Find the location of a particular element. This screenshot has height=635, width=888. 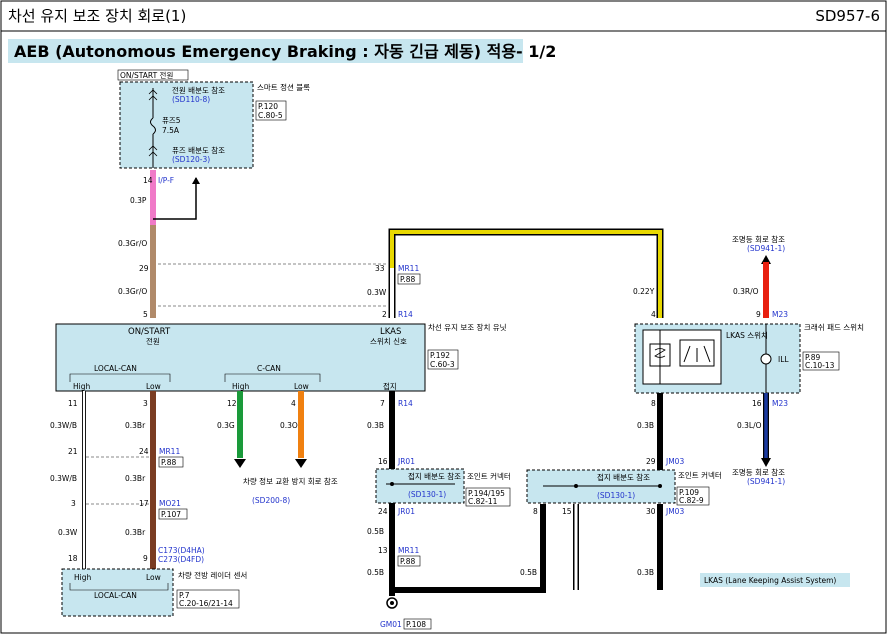

jbox-right-node2 is located at coordinates (660, 486).